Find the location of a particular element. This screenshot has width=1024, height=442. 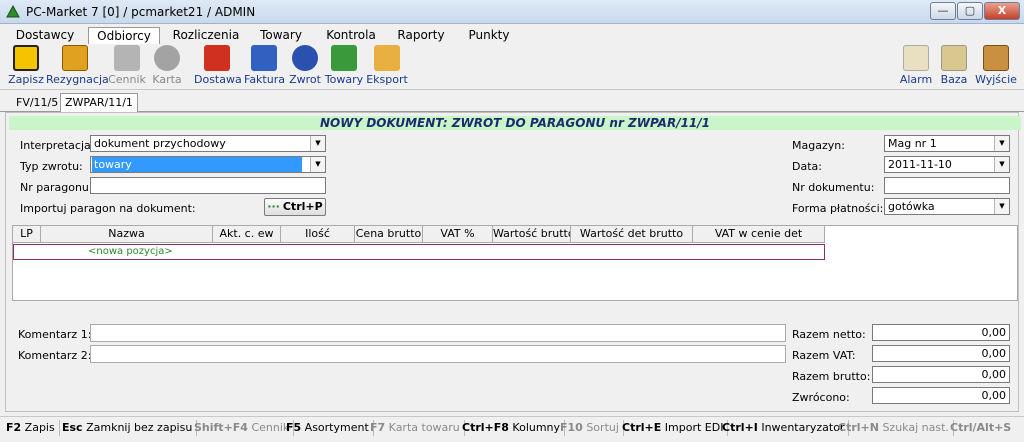

typ-zwrotu-select: towary ▼ is located at coordinates (208, 164).